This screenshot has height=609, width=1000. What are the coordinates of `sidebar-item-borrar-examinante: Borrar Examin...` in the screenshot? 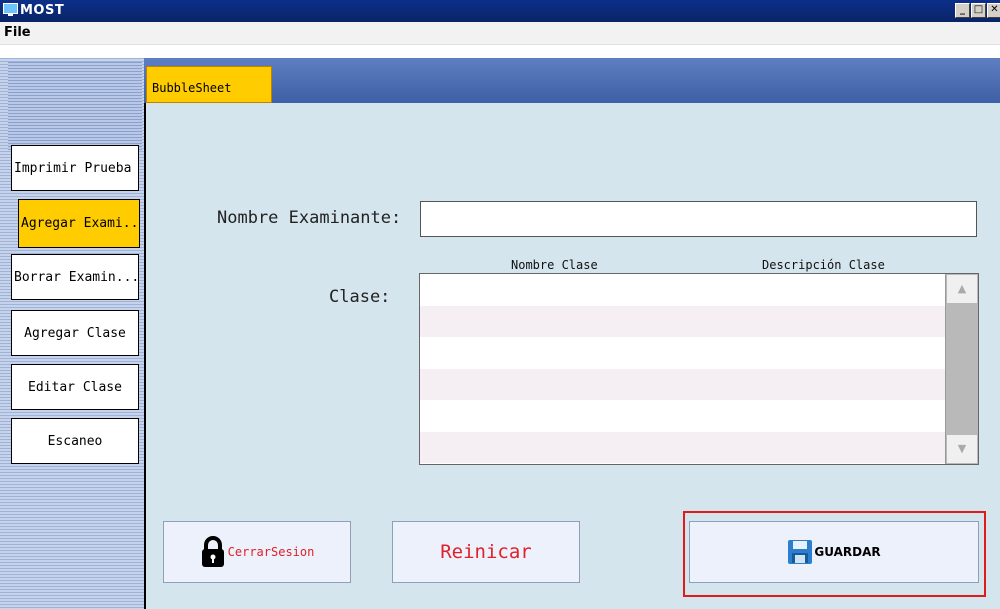 It's located at (75, 277).